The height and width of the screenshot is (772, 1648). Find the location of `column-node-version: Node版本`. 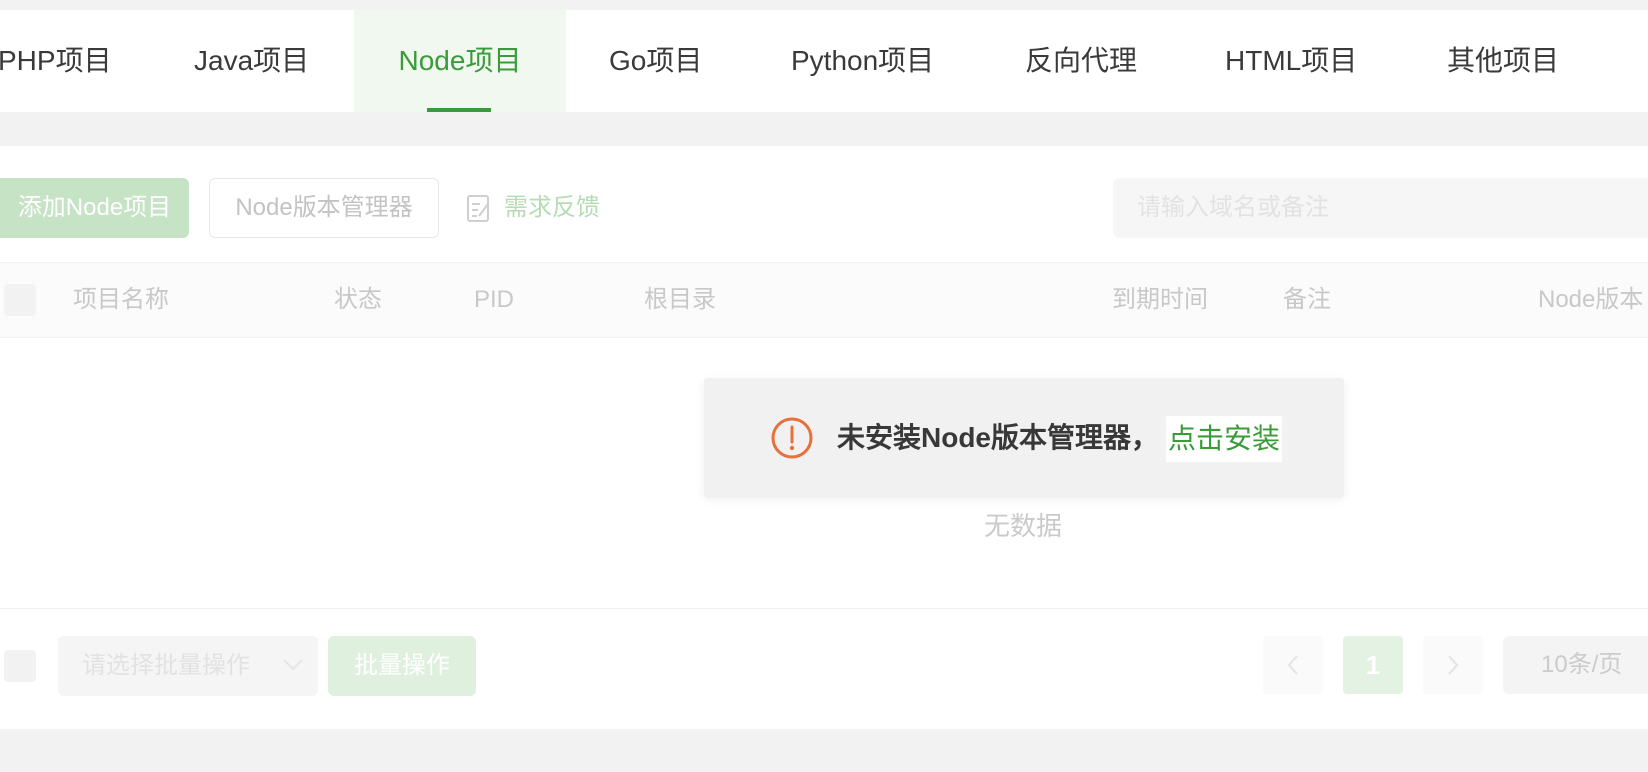

column-node-version: Node版本 is located at coordinates (1590, 300).